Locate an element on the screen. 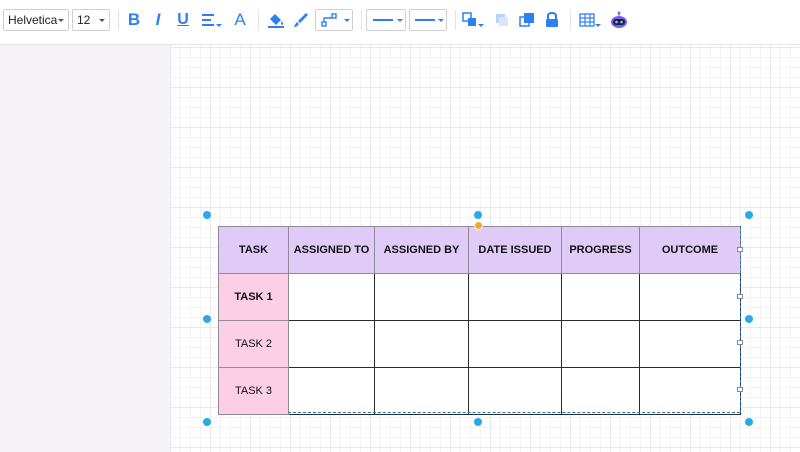 The height and width of the screenshot is (452, 800). paint-bucket-icon is located at coordinates (276, 21).